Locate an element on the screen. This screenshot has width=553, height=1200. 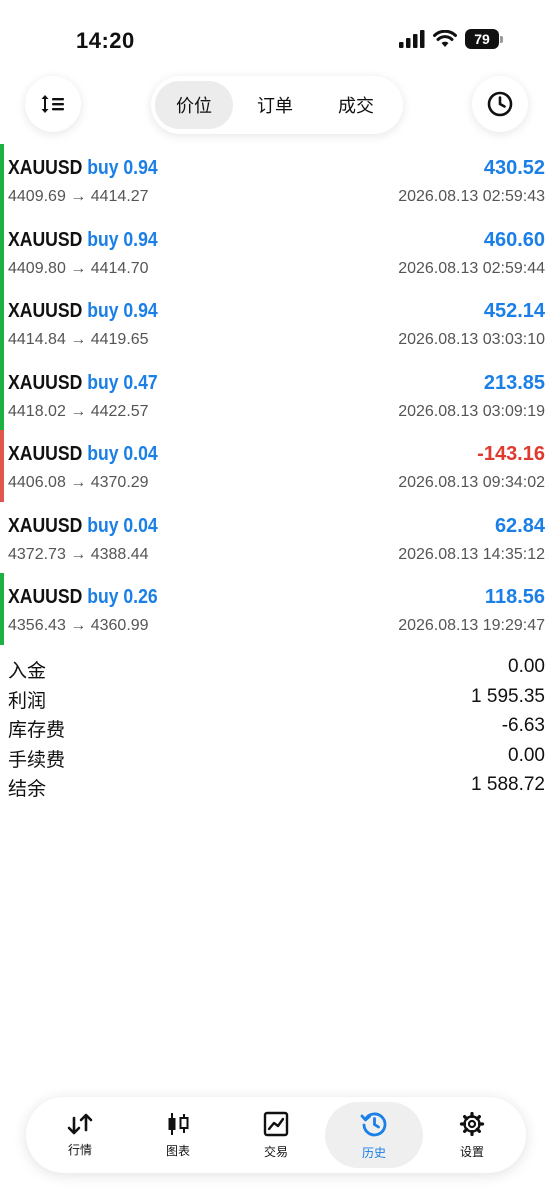
deal-time: 2026.08.13 03:03:10 is located at coordinates (471, 339).